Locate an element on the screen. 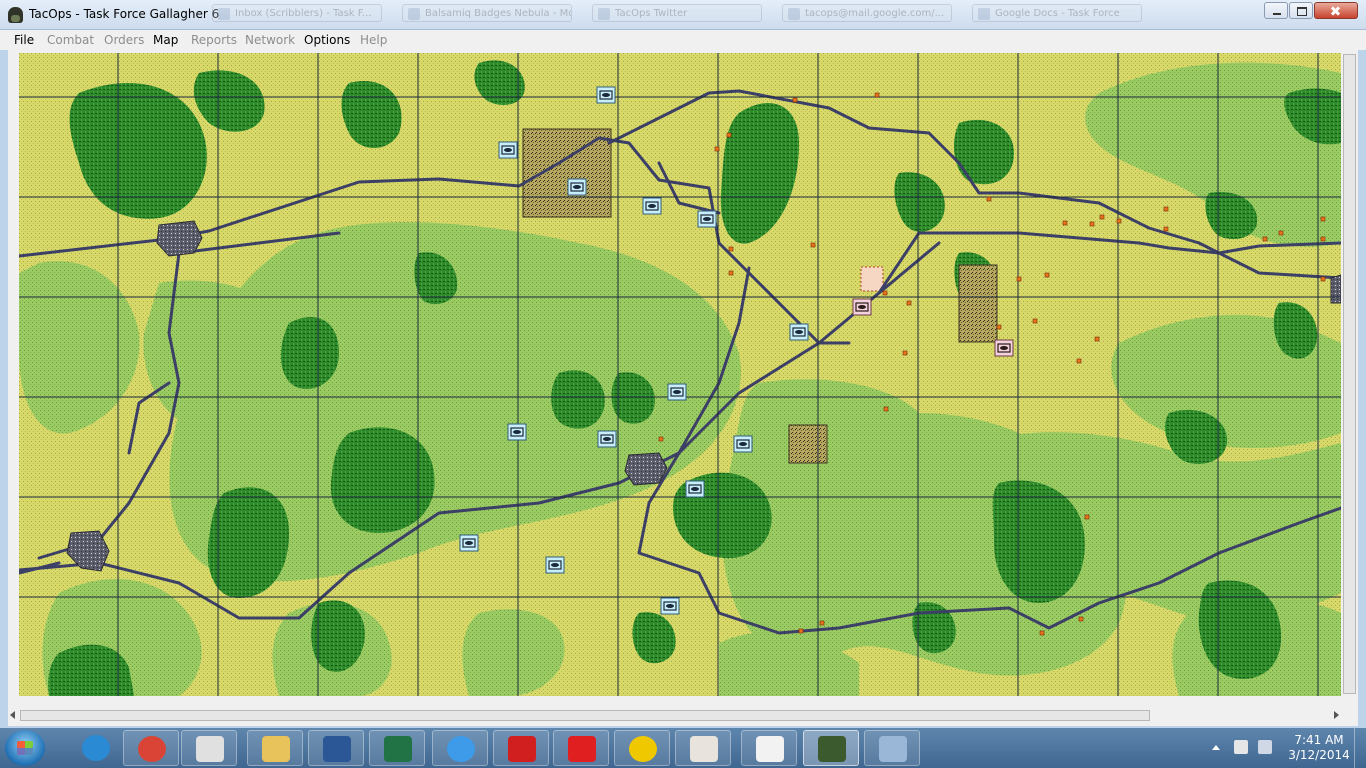  taskbar-button-paint is located at coordinates (892, 748).